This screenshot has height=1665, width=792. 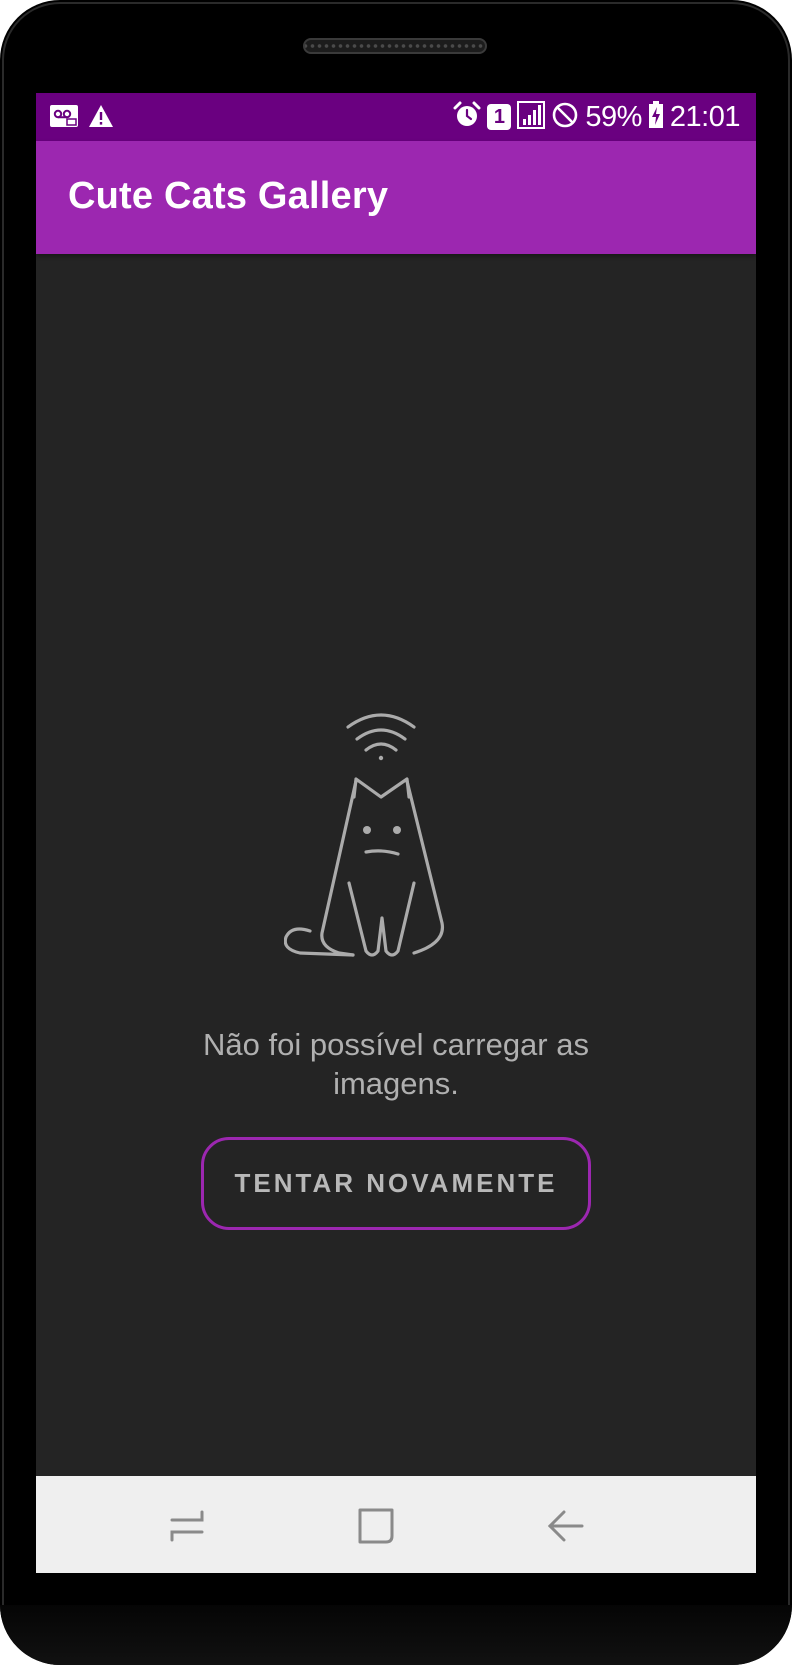 What do you see at coordinates (565, 117) in the screenshot?
I see `do-not-disturb-icon` at bounding box center [565, 117].